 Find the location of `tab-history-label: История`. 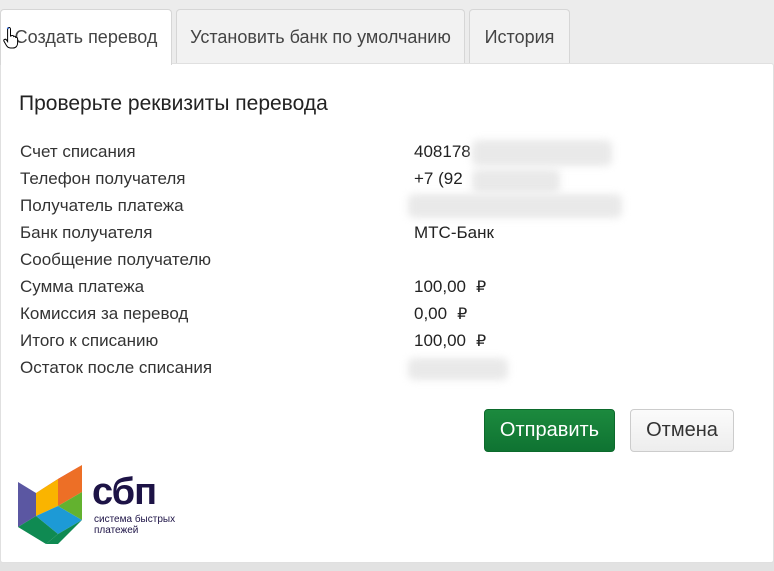

tab-history-label: История is located at coordinates (519, 37).